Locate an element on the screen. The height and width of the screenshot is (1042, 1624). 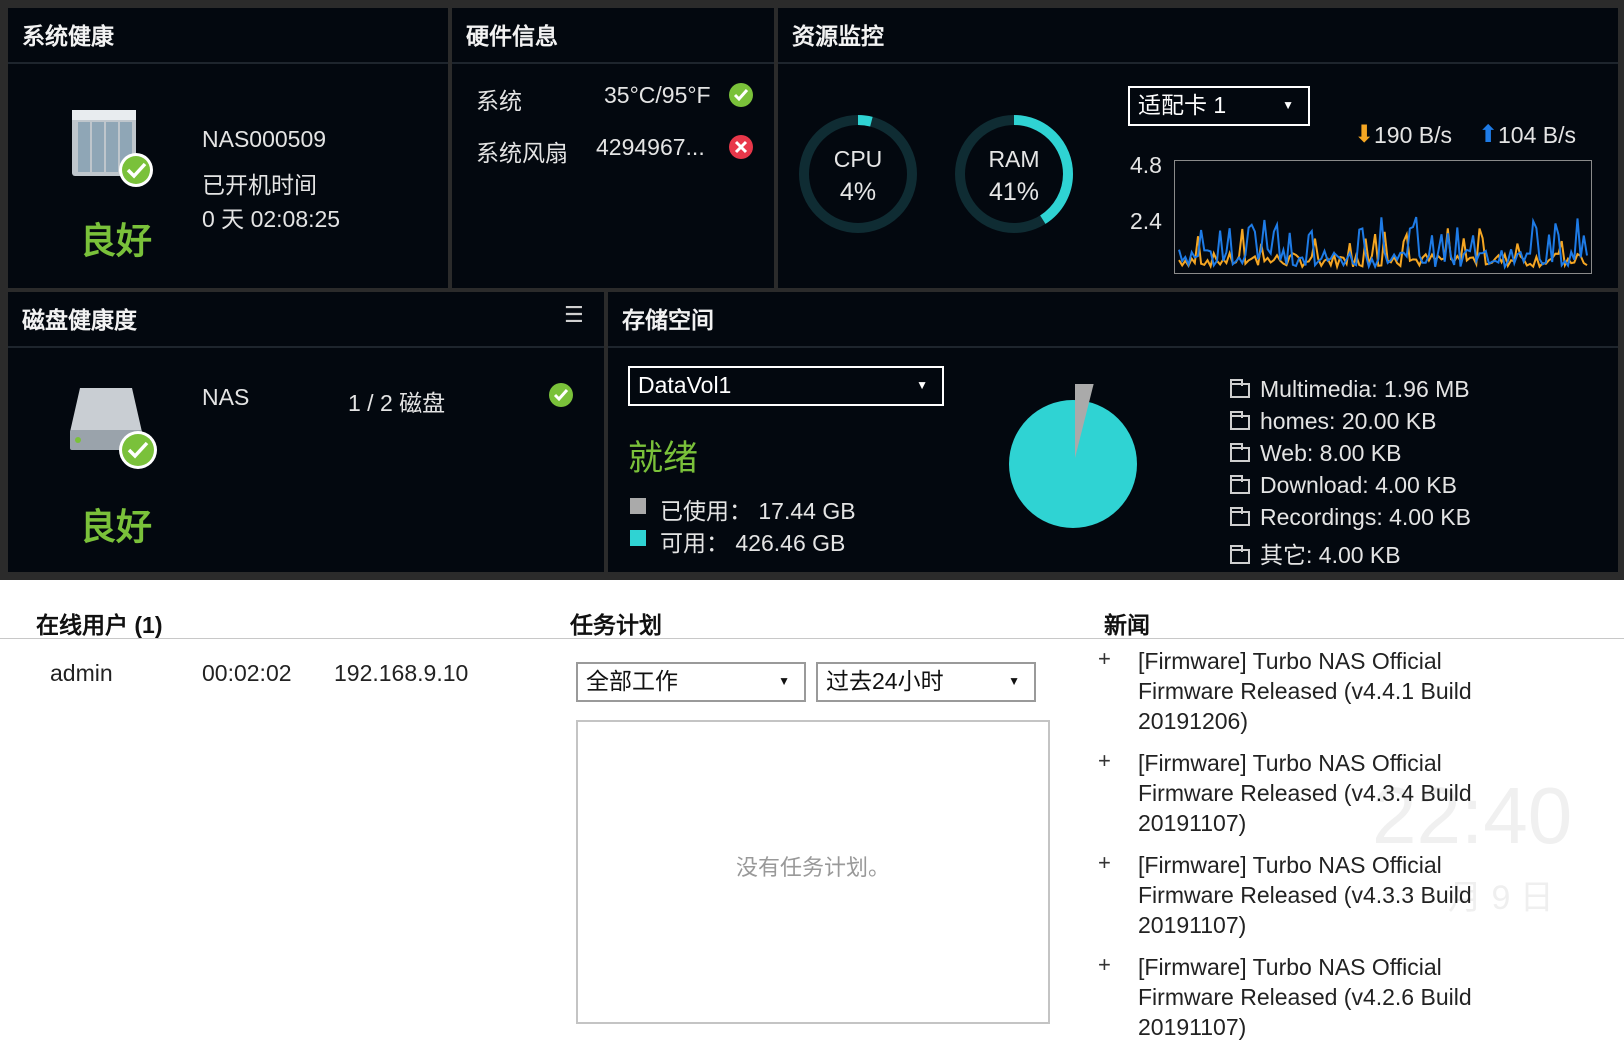
storage-pie-chart is located at coordinates (1073, 457).